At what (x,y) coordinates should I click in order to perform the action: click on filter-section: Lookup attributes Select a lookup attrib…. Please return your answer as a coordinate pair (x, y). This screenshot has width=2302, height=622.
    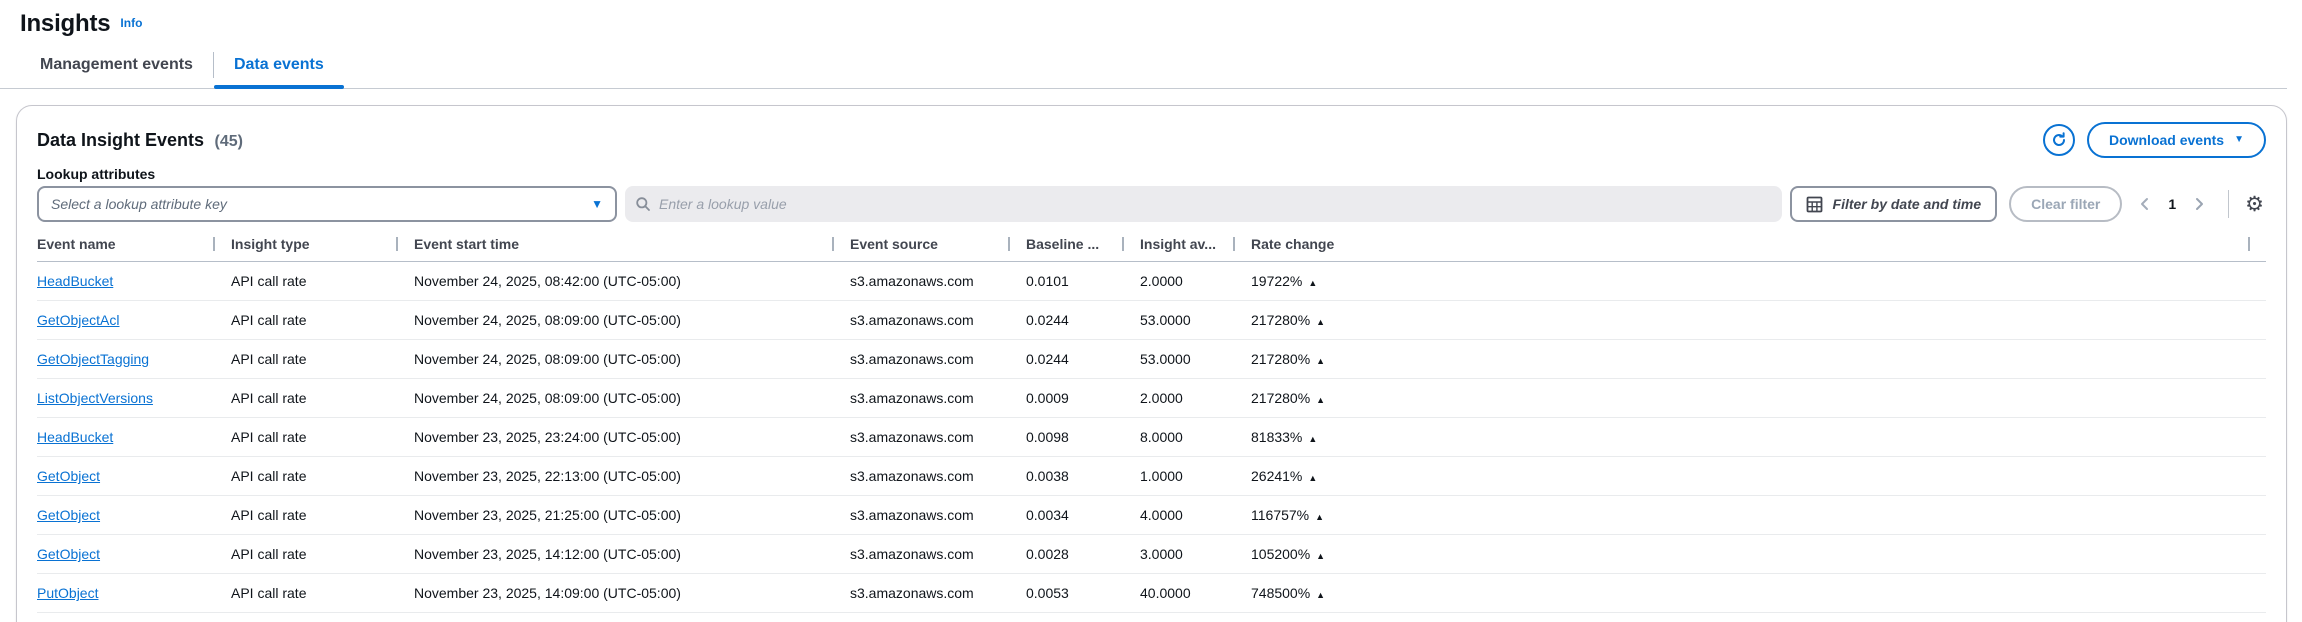
    Looking at the image, I should click on (1151, 190).